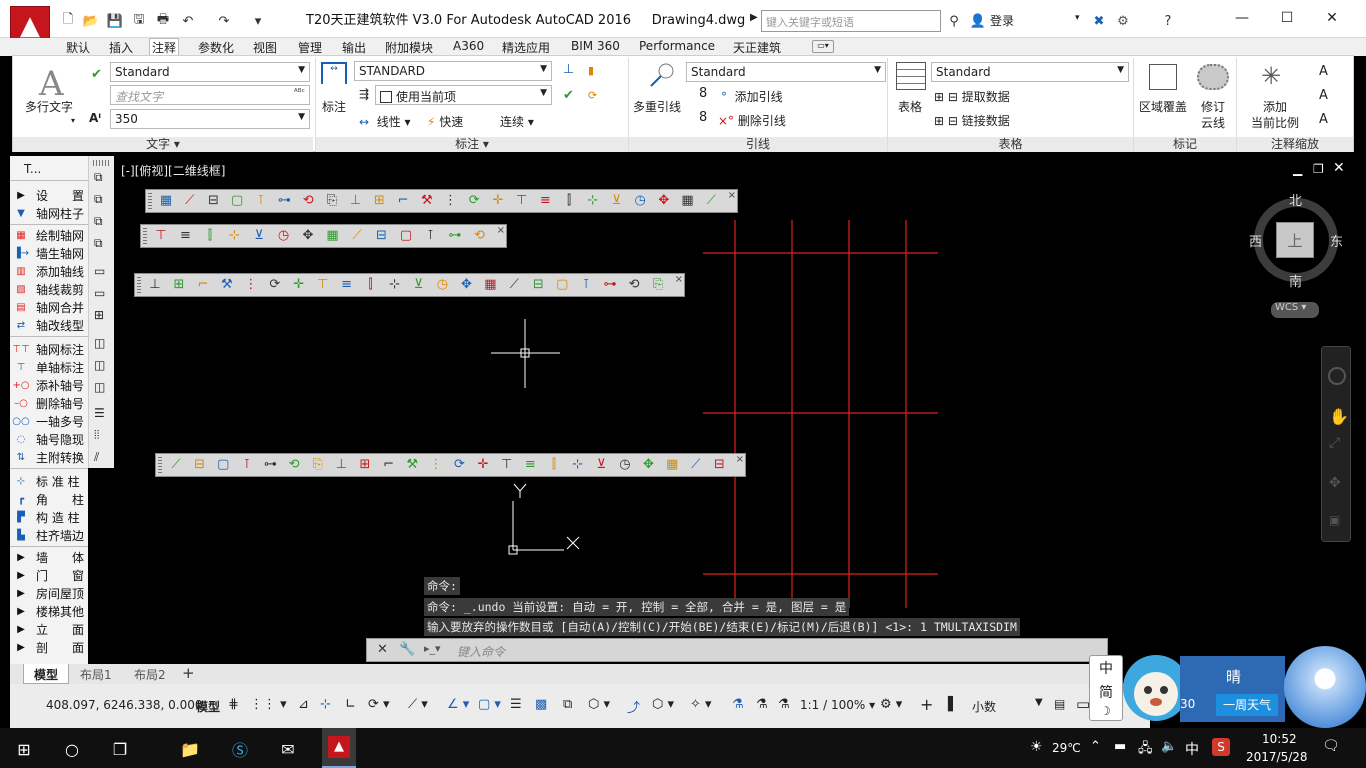 This screenshot has width=1366, height=768. I want to click on ortho-mode-icon: ∟, so click(350, 704).